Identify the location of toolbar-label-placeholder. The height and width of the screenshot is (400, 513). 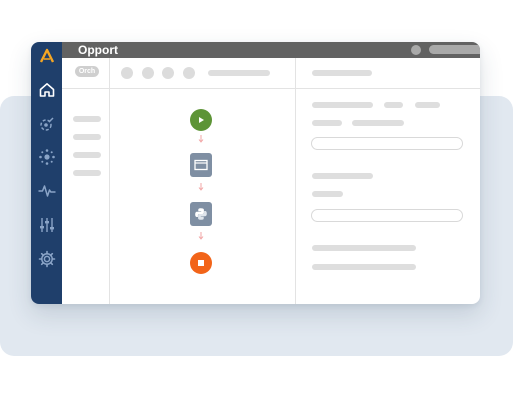
(239, 73).